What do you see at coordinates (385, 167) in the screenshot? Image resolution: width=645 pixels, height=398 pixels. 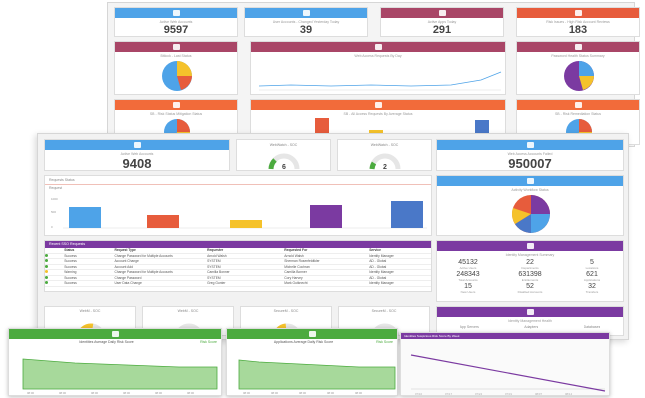 I see `gauge-value: 2` at bounding box center [385, 167].